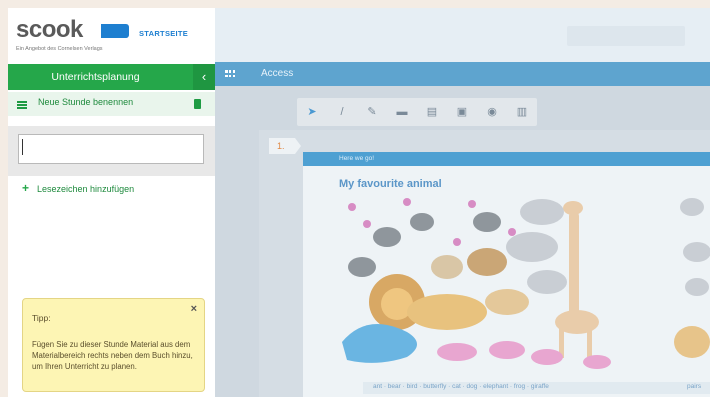 The image size is (710, 397). What do you see at coordinates (26, 188) in the screenshot?
I see `plus-icon: +` at bounding box center [26, 188].